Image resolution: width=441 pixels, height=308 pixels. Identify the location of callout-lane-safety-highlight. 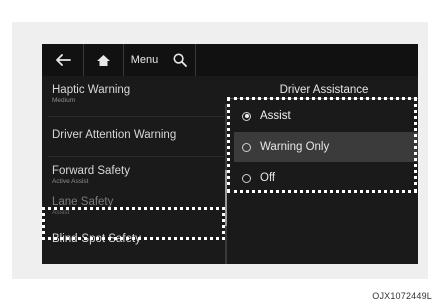
(133, 223).